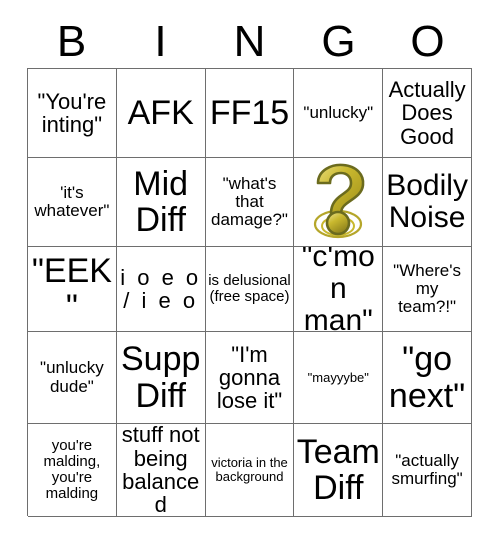 This screenshot has height=544, width=500. I want to click on bingo-cell-label: "c'mon man", so click(338, 289).